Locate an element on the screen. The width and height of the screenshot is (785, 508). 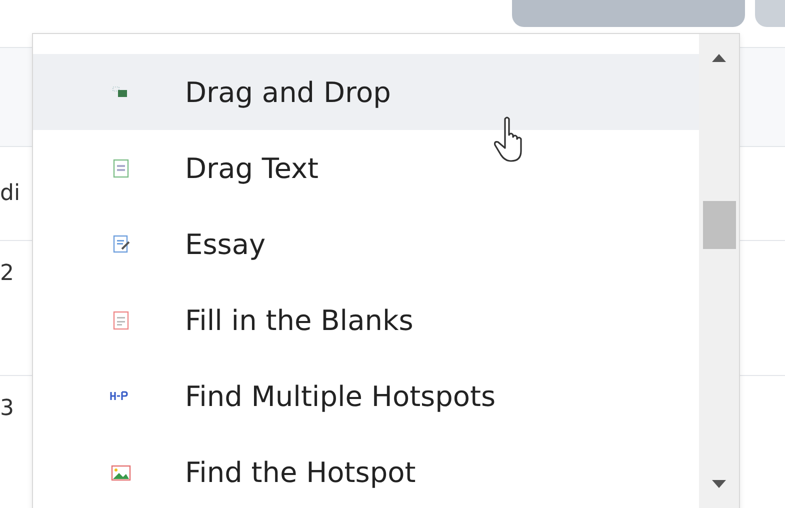
scrollbar is located at coordinates (719, 271).